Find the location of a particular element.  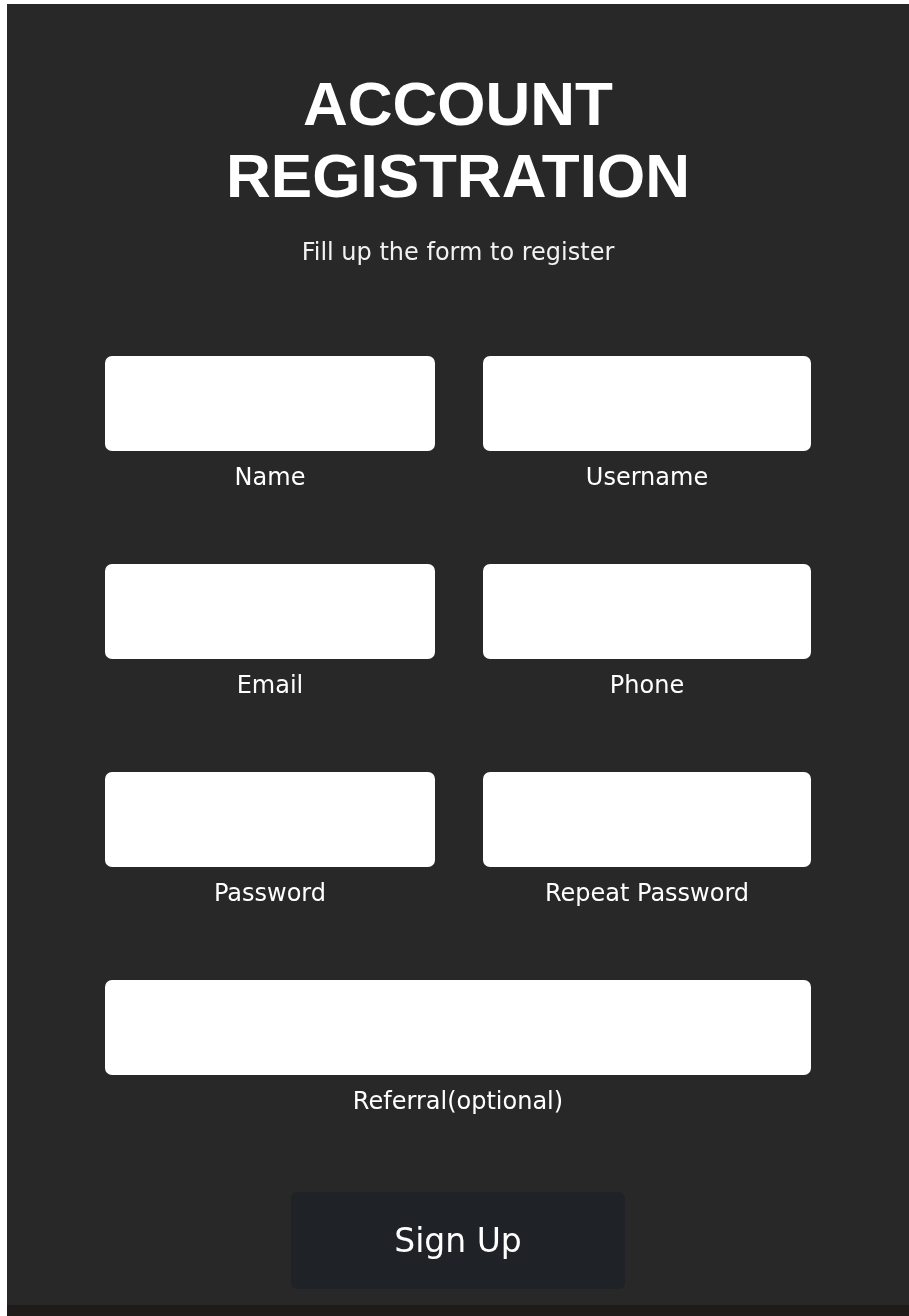

form-title: ACCOUNT REGISTRATION is located at coordinates (458, 140).